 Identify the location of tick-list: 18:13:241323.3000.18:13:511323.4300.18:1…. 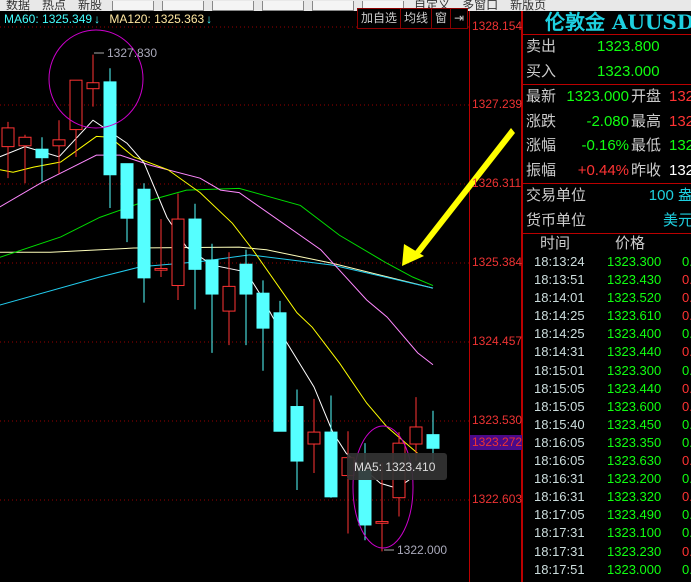
(607, 416).